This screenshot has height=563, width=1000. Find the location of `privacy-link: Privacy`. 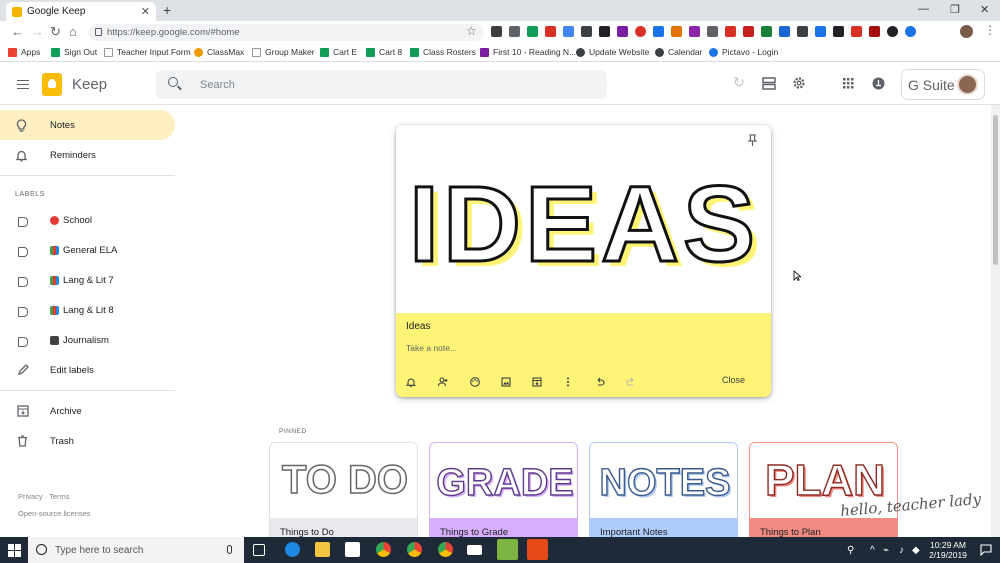

privacy-link: Privacy is located at coordinates (30, 496).